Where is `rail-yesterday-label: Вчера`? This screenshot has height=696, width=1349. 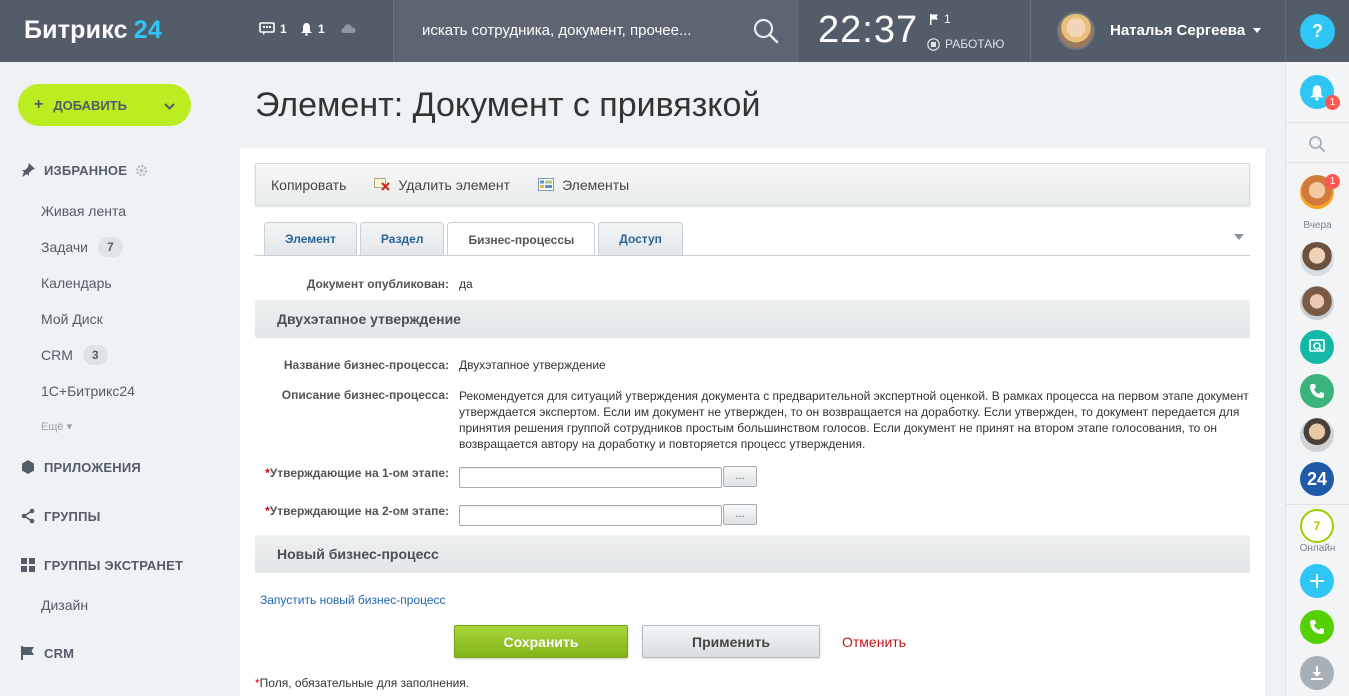 rail-yesterday-label: Вчера is located at coordinates (1317, 225).